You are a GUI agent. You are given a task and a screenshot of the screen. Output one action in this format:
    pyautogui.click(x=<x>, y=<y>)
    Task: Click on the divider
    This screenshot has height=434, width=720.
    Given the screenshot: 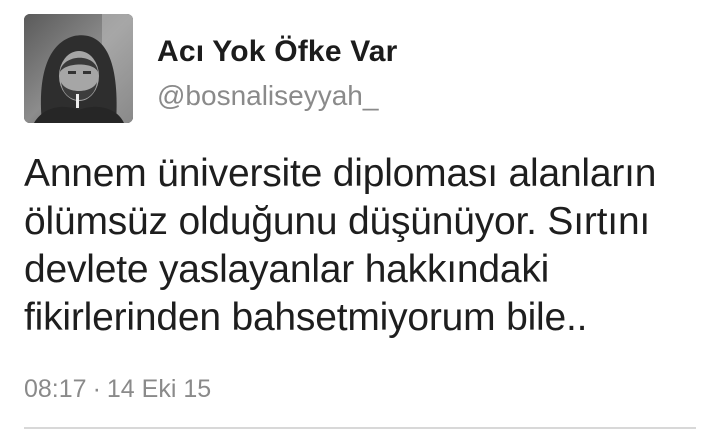 What is the action you would take?
    pyautogui.click(x=360, y=428)
    